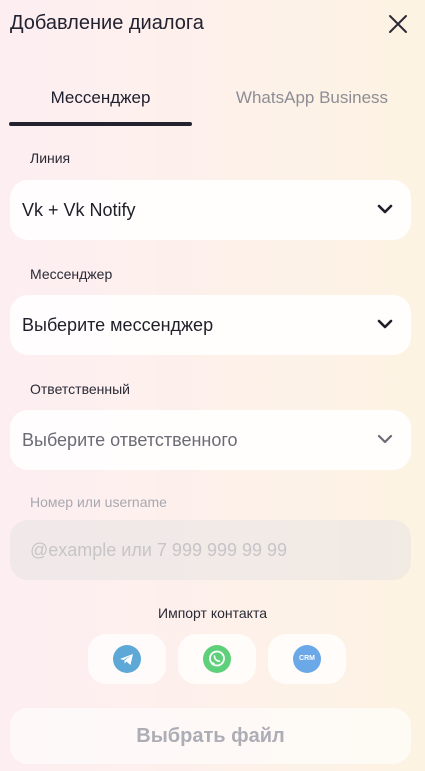  Describe the element at coordinates (71, 274) in the screenshot. I see `messenger-label: Мессенджер` at that location.